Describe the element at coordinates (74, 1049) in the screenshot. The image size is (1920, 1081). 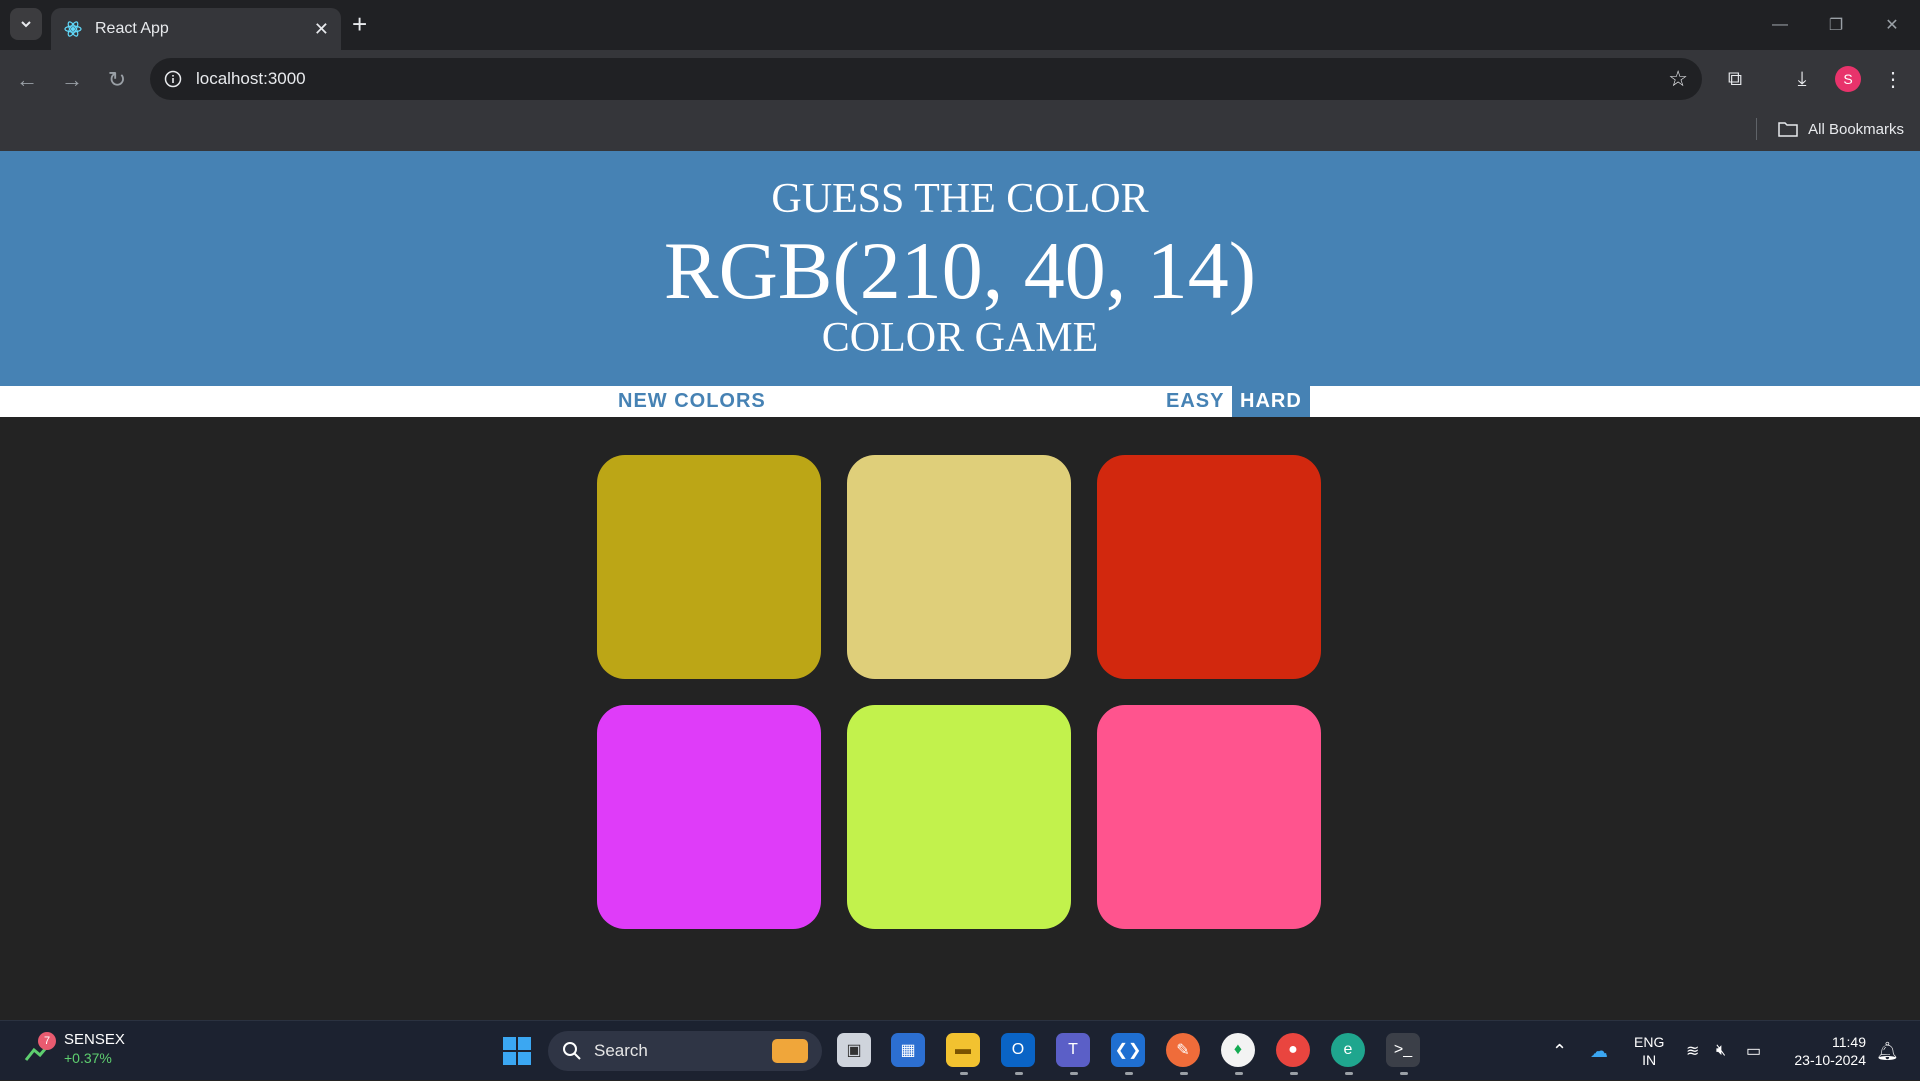
I see `stock-widget: 7 SENSEX +0.37%` at that location.